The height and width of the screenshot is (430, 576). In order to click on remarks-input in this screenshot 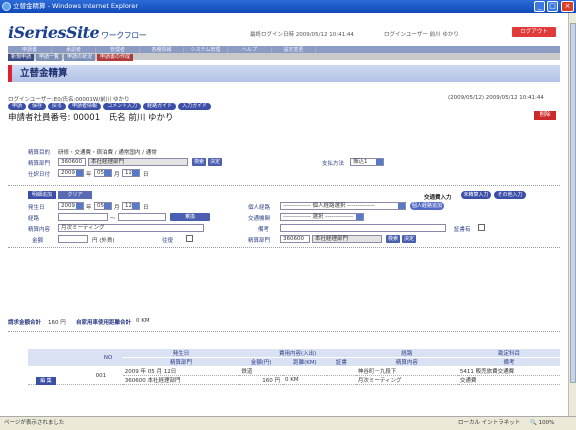, I will do `click(363, 228)`.